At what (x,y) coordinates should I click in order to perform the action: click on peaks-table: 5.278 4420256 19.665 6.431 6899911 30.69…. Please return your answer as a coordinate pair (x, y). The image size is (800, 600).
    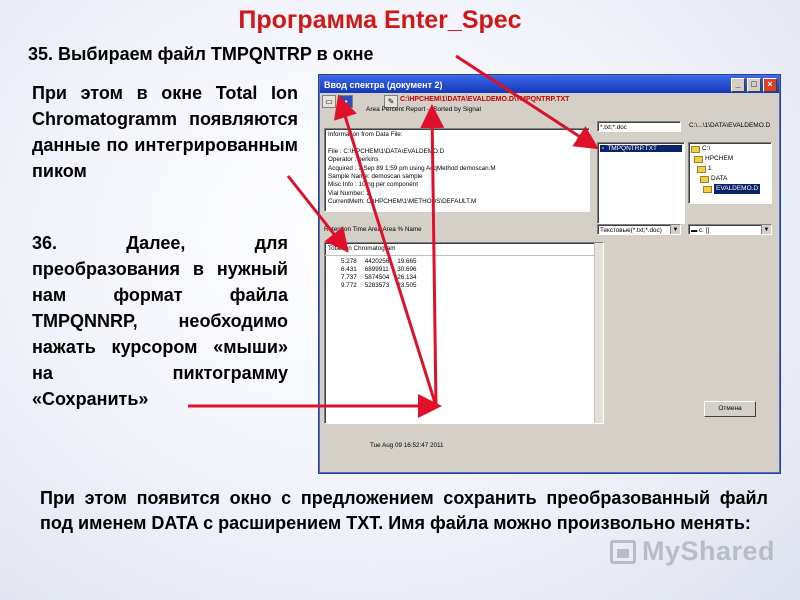
    Looking at the image, I should click on (379, 274).